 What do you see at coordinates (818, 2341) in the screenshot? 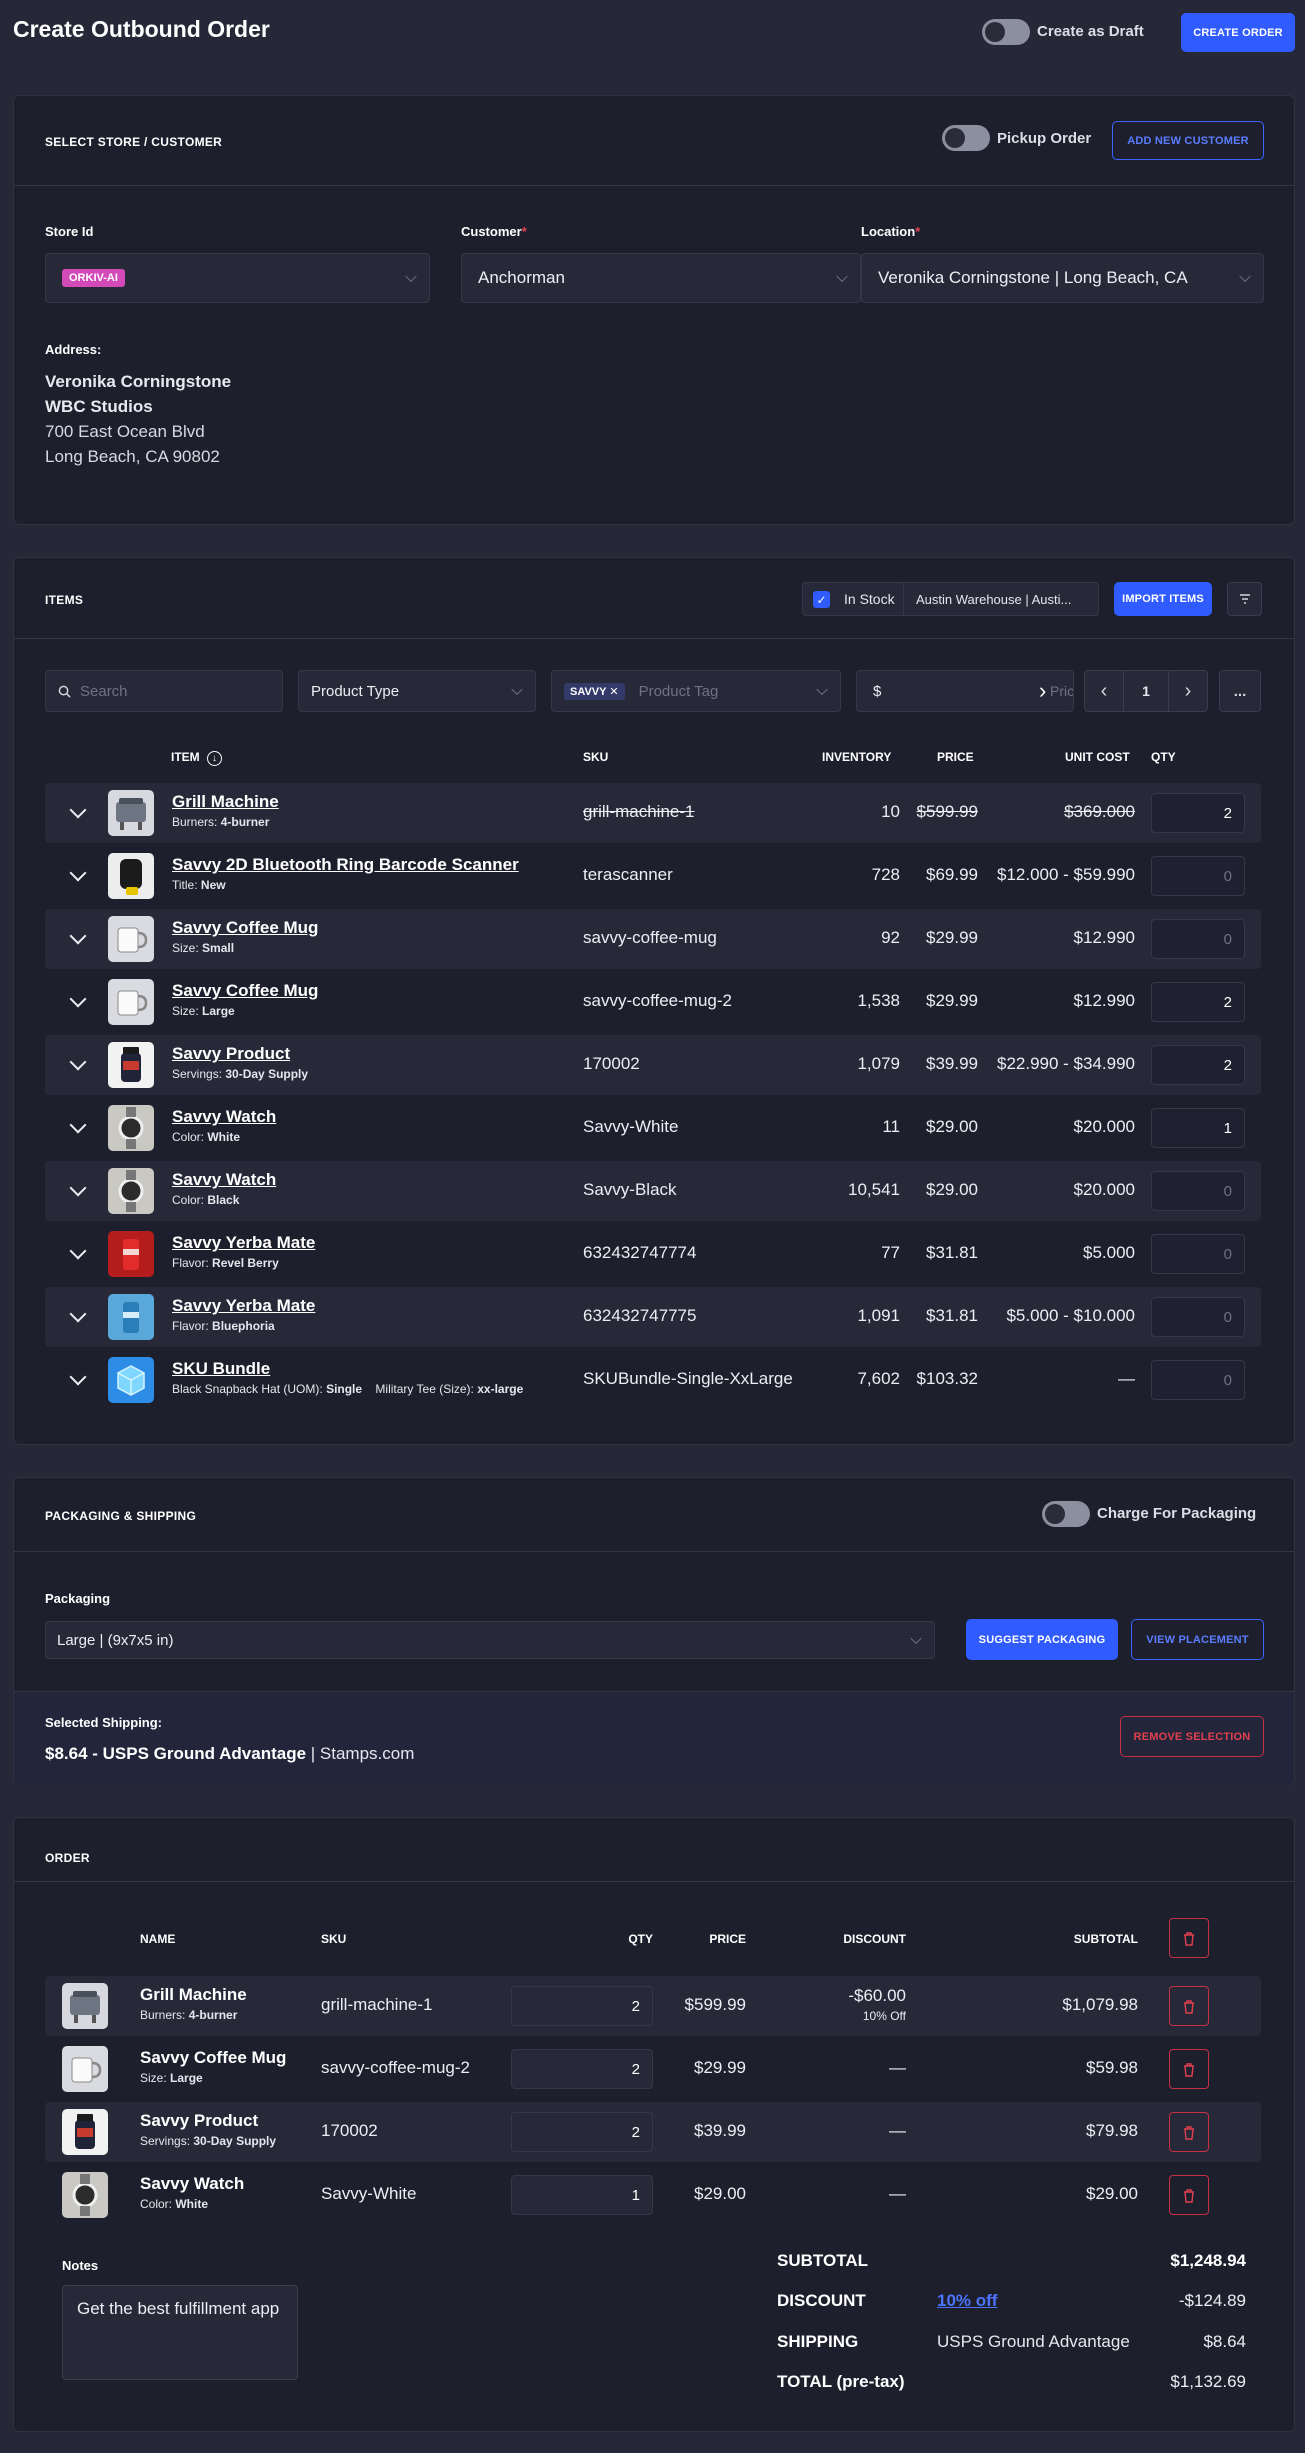
I see `shipping-label: SHIPPING` at bounding box center [818, 2341].